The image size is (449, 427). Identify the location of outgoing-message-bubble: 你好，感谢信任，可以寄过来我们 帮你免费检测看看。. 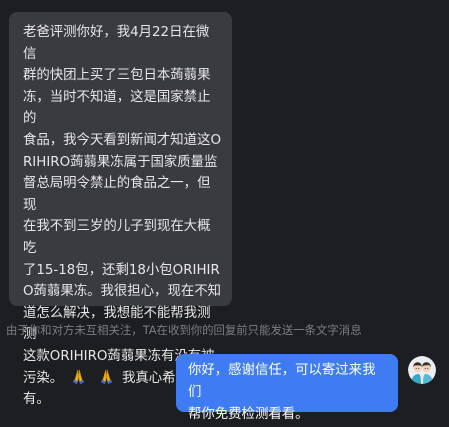
(287, 388).